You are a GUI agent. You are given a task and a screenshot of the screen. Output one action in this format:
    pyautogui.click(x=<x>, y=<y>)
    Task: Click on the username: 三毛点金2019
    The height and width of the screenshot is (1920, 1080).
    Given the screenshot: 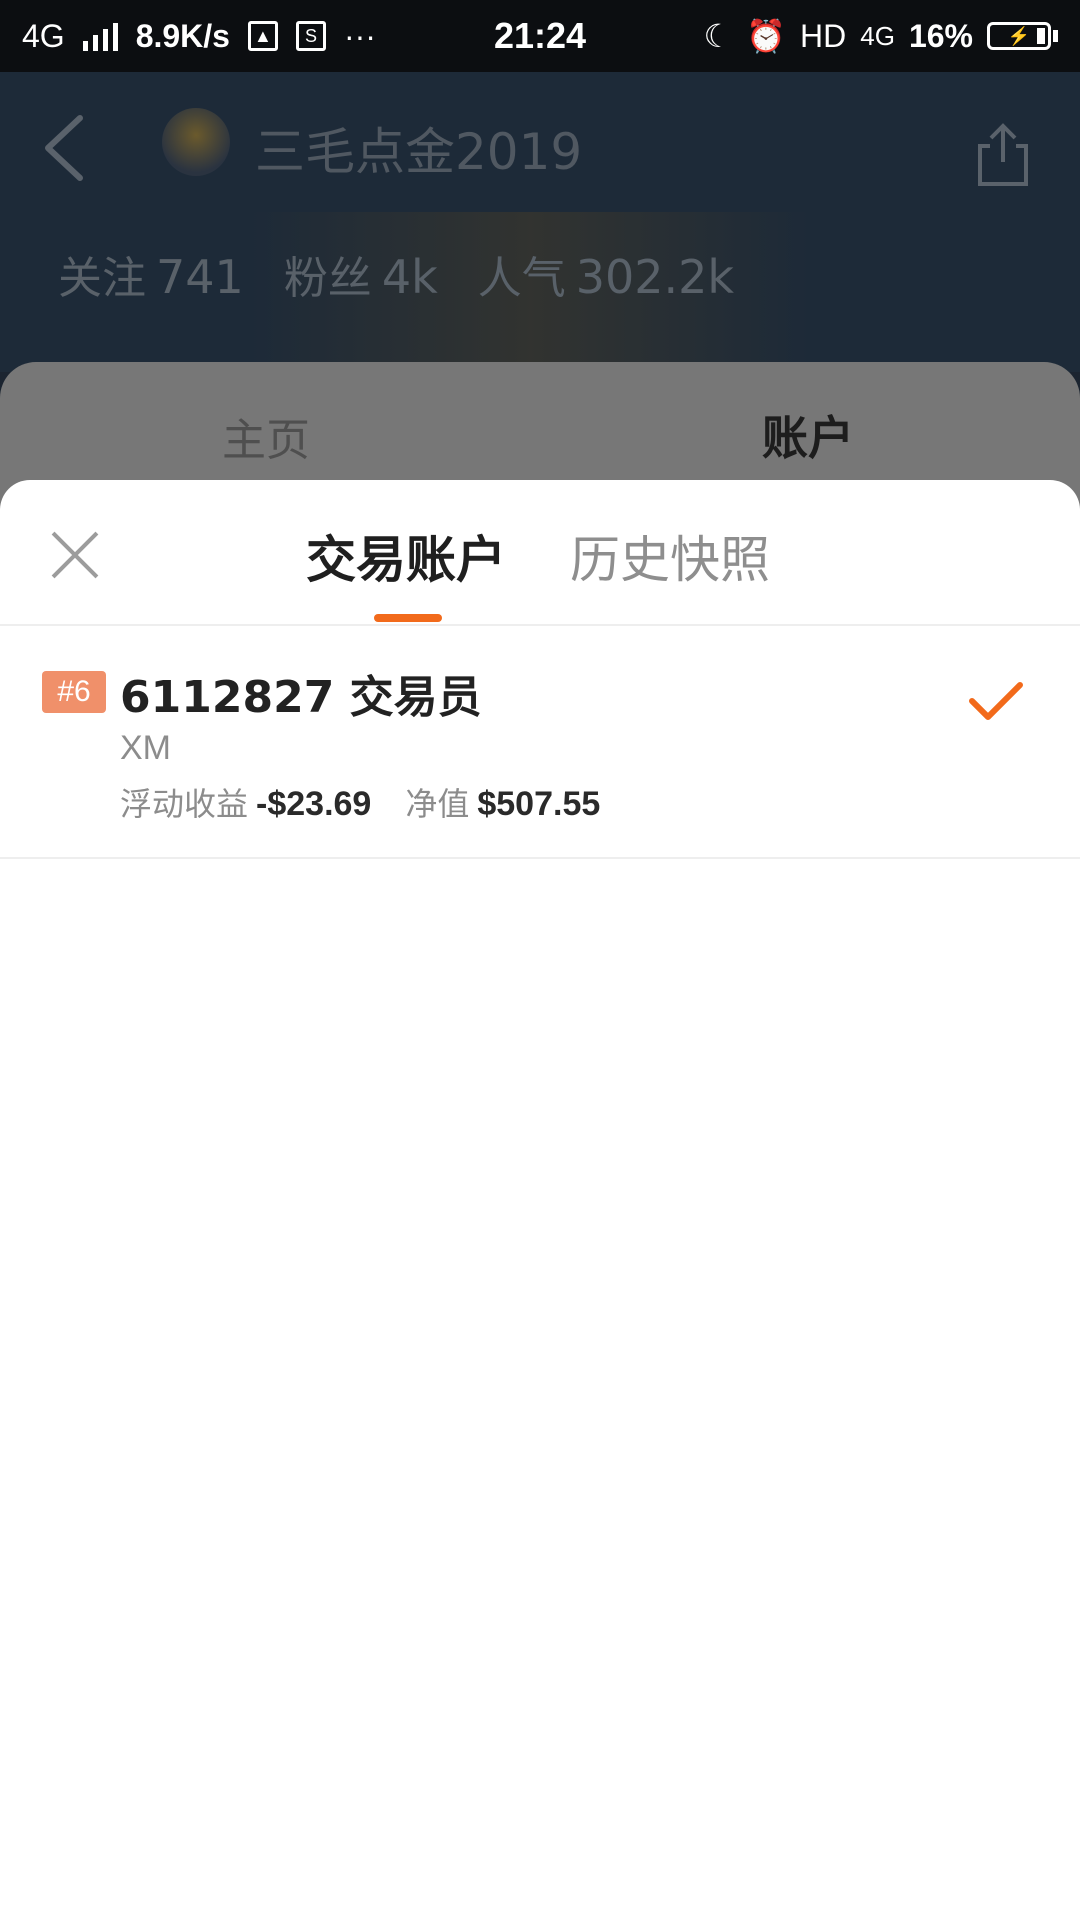 What is the action you would take?
    pyautogui.click(x=419, y=152)
    